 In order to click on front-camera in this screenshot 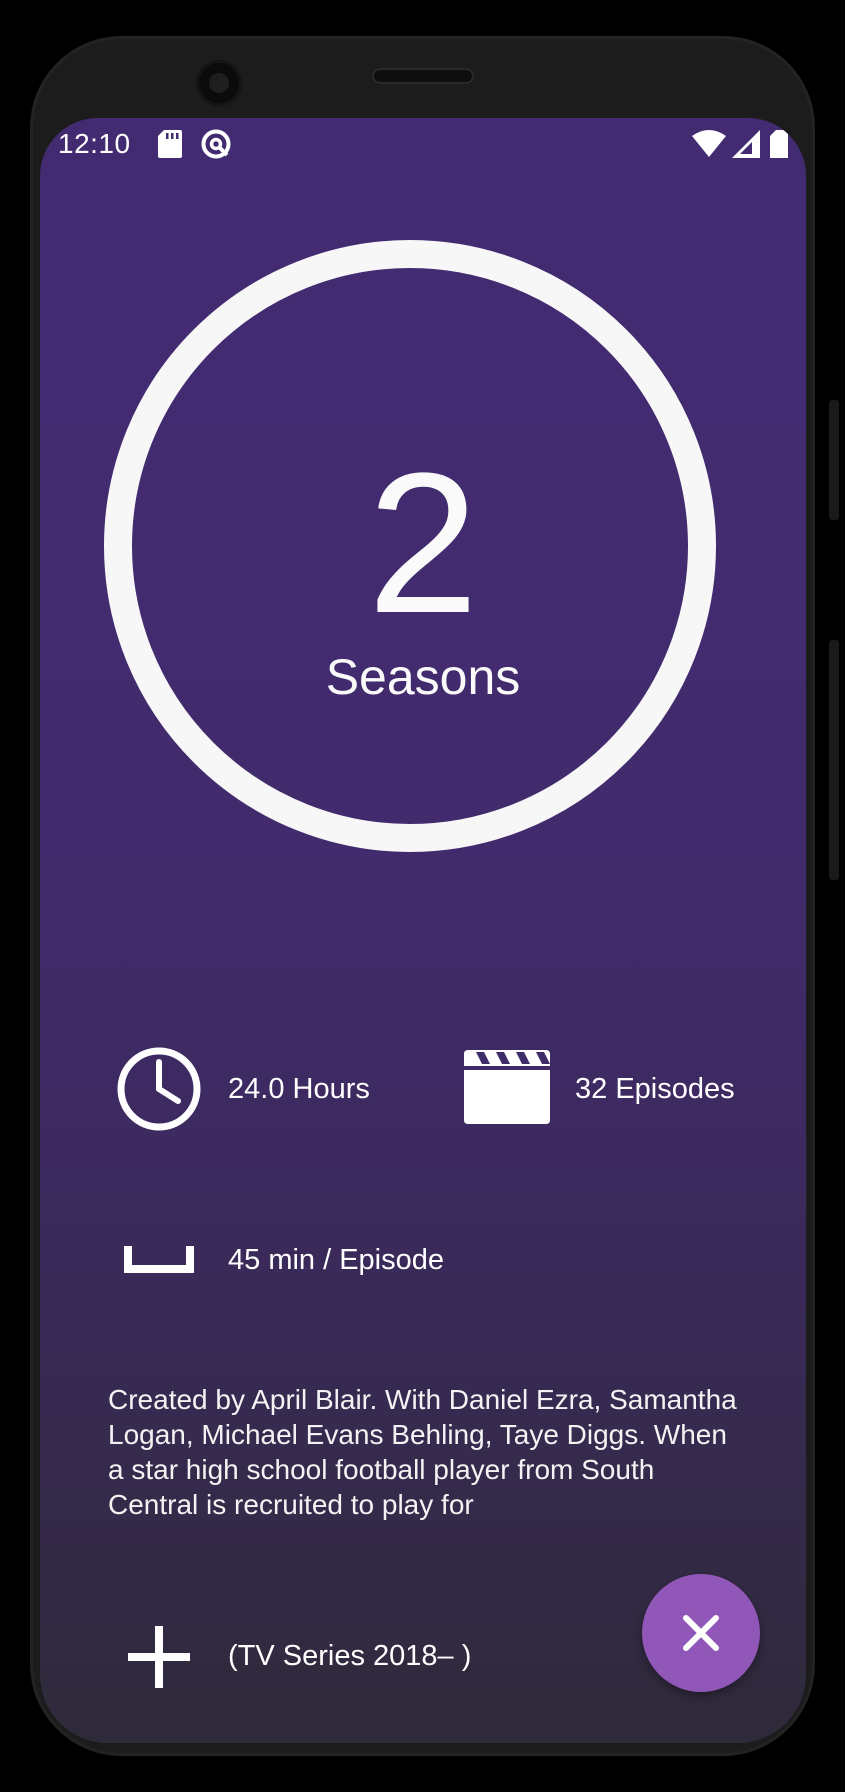, I will do `click(219, 83)`.